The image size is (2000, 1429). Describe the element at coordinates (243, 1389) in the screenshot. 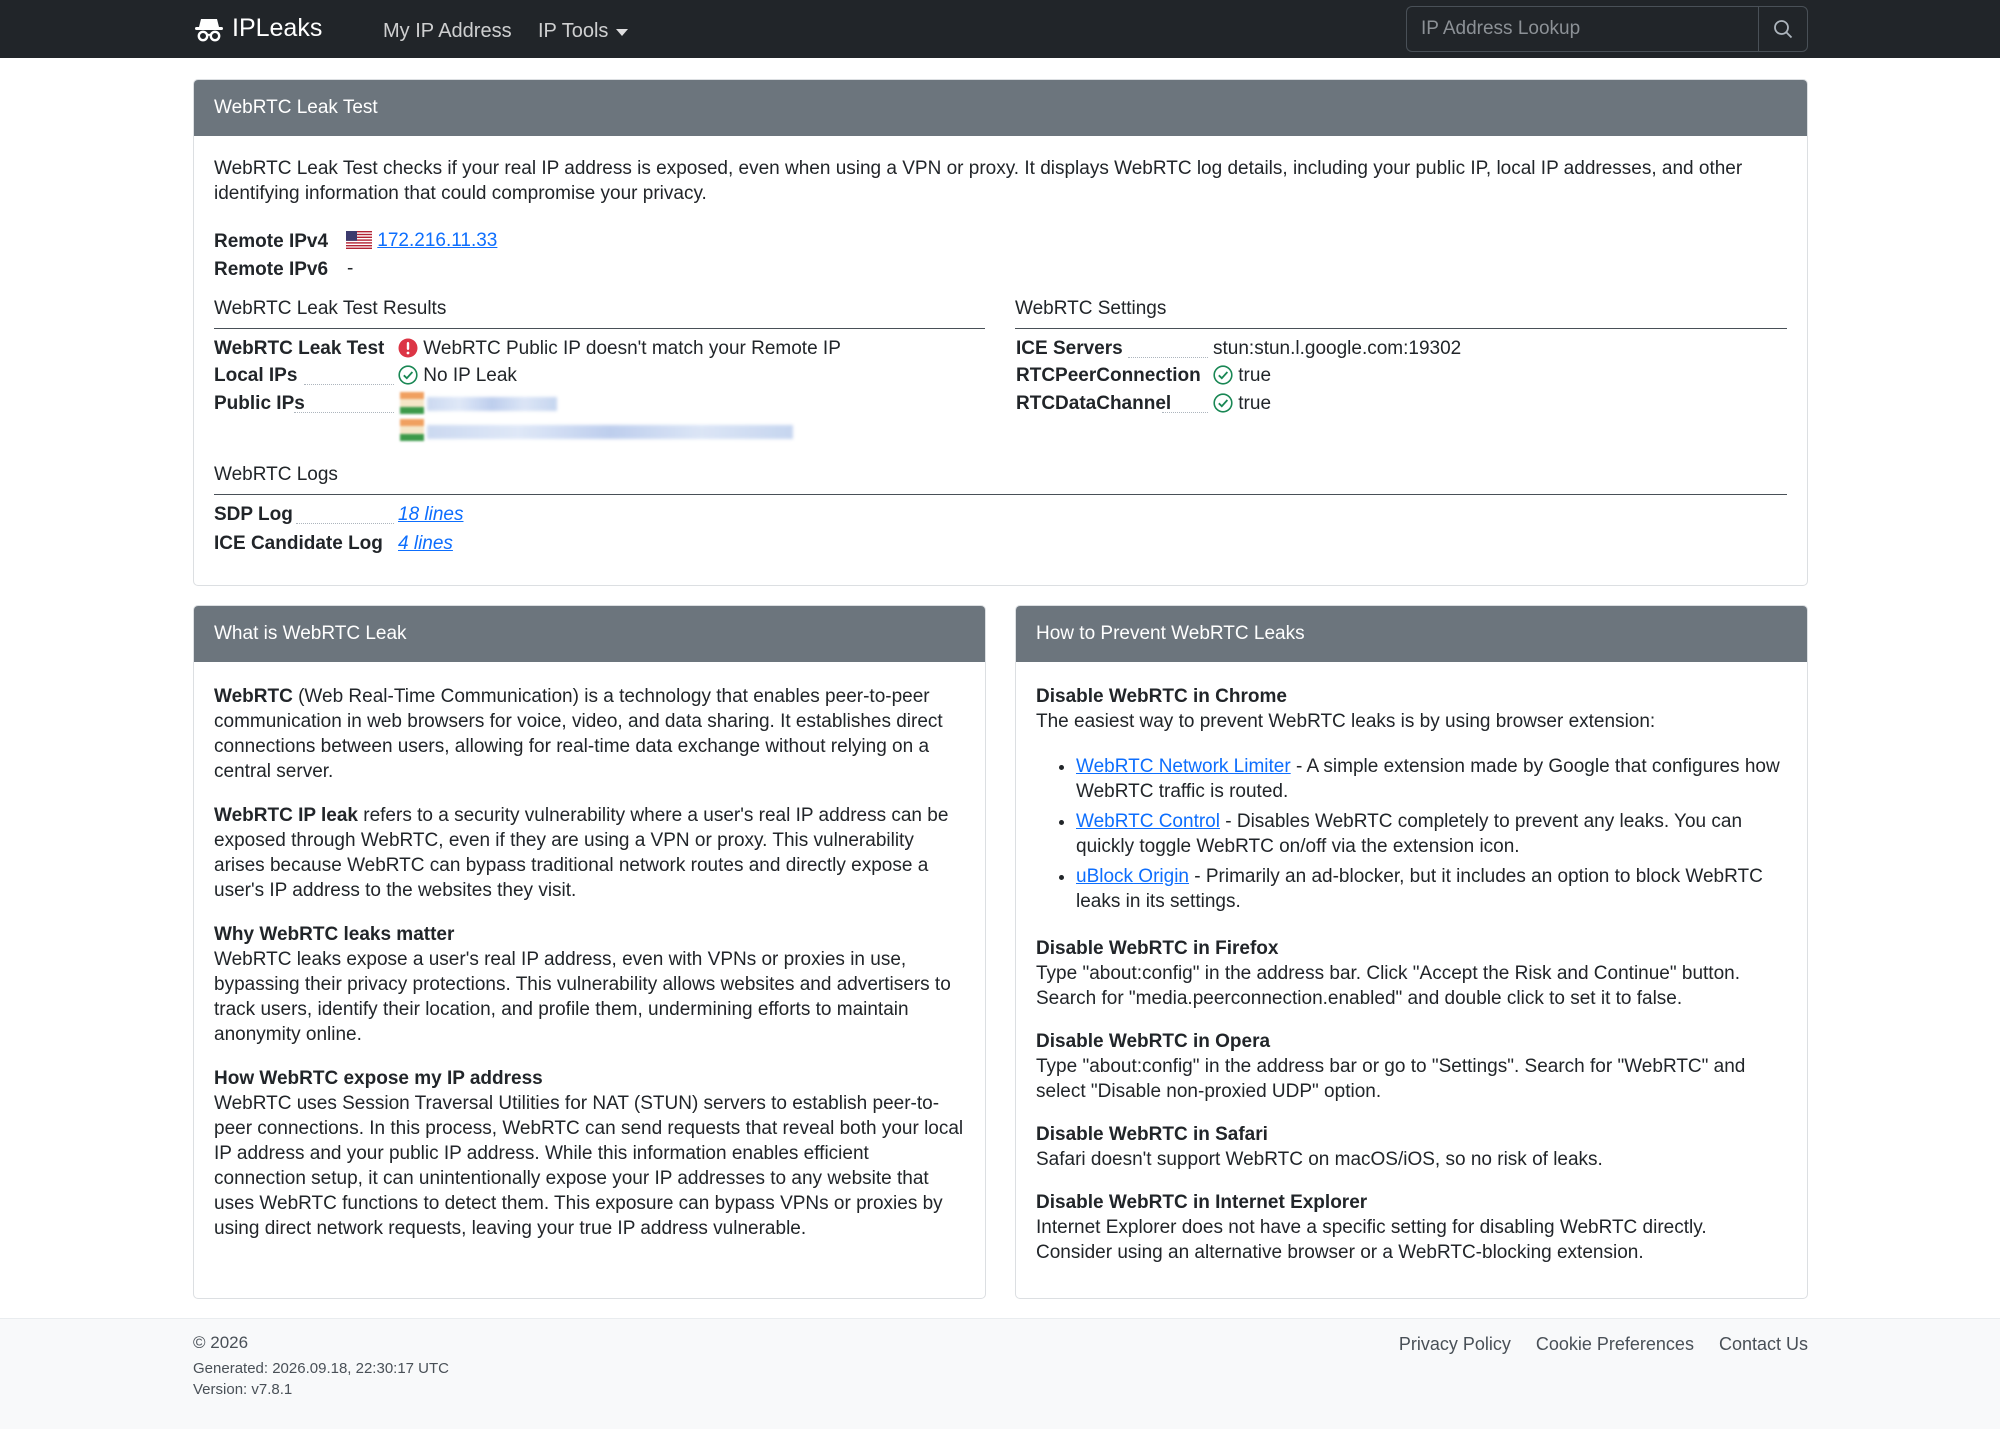

I see `version: Version: v7.8.1` at that location.